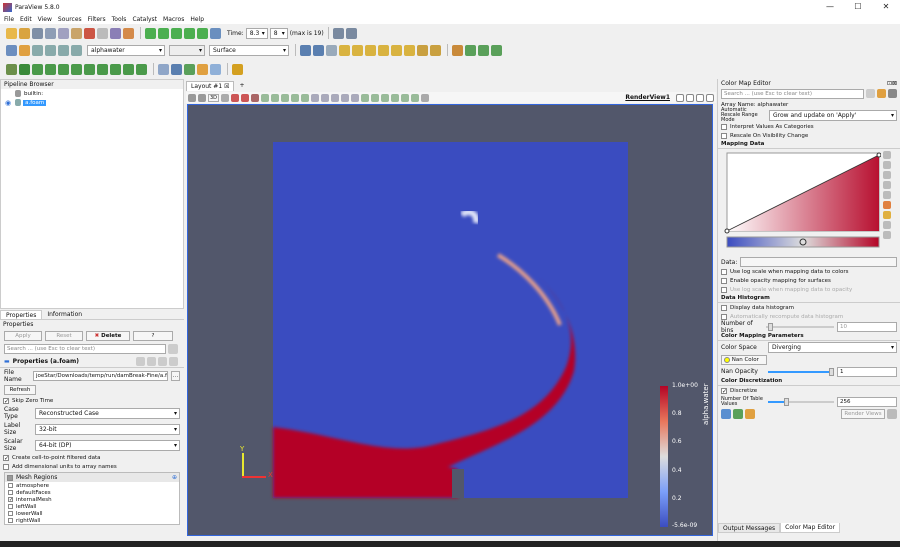 This screenshot has width=900, height=547. What do you see at coordinates (153, 336) in the screenshot?
I see `help-button: ?` at bounding box center [153, 336].